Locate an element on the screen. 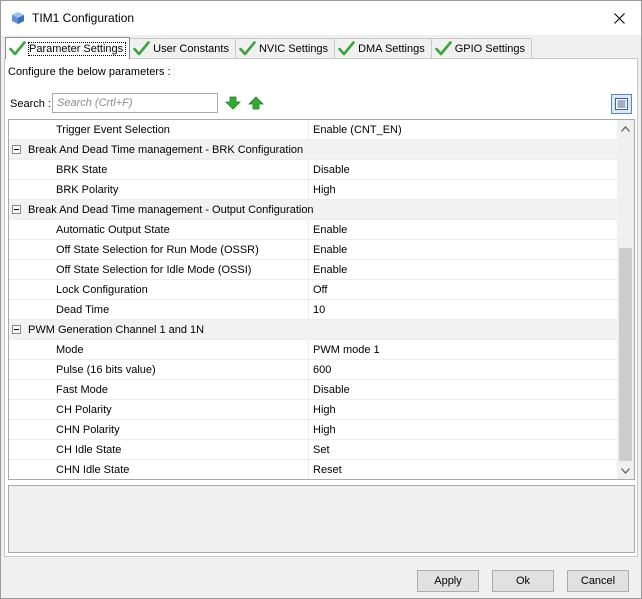  parameter-value: Reset is located at coordinates (327, 470).